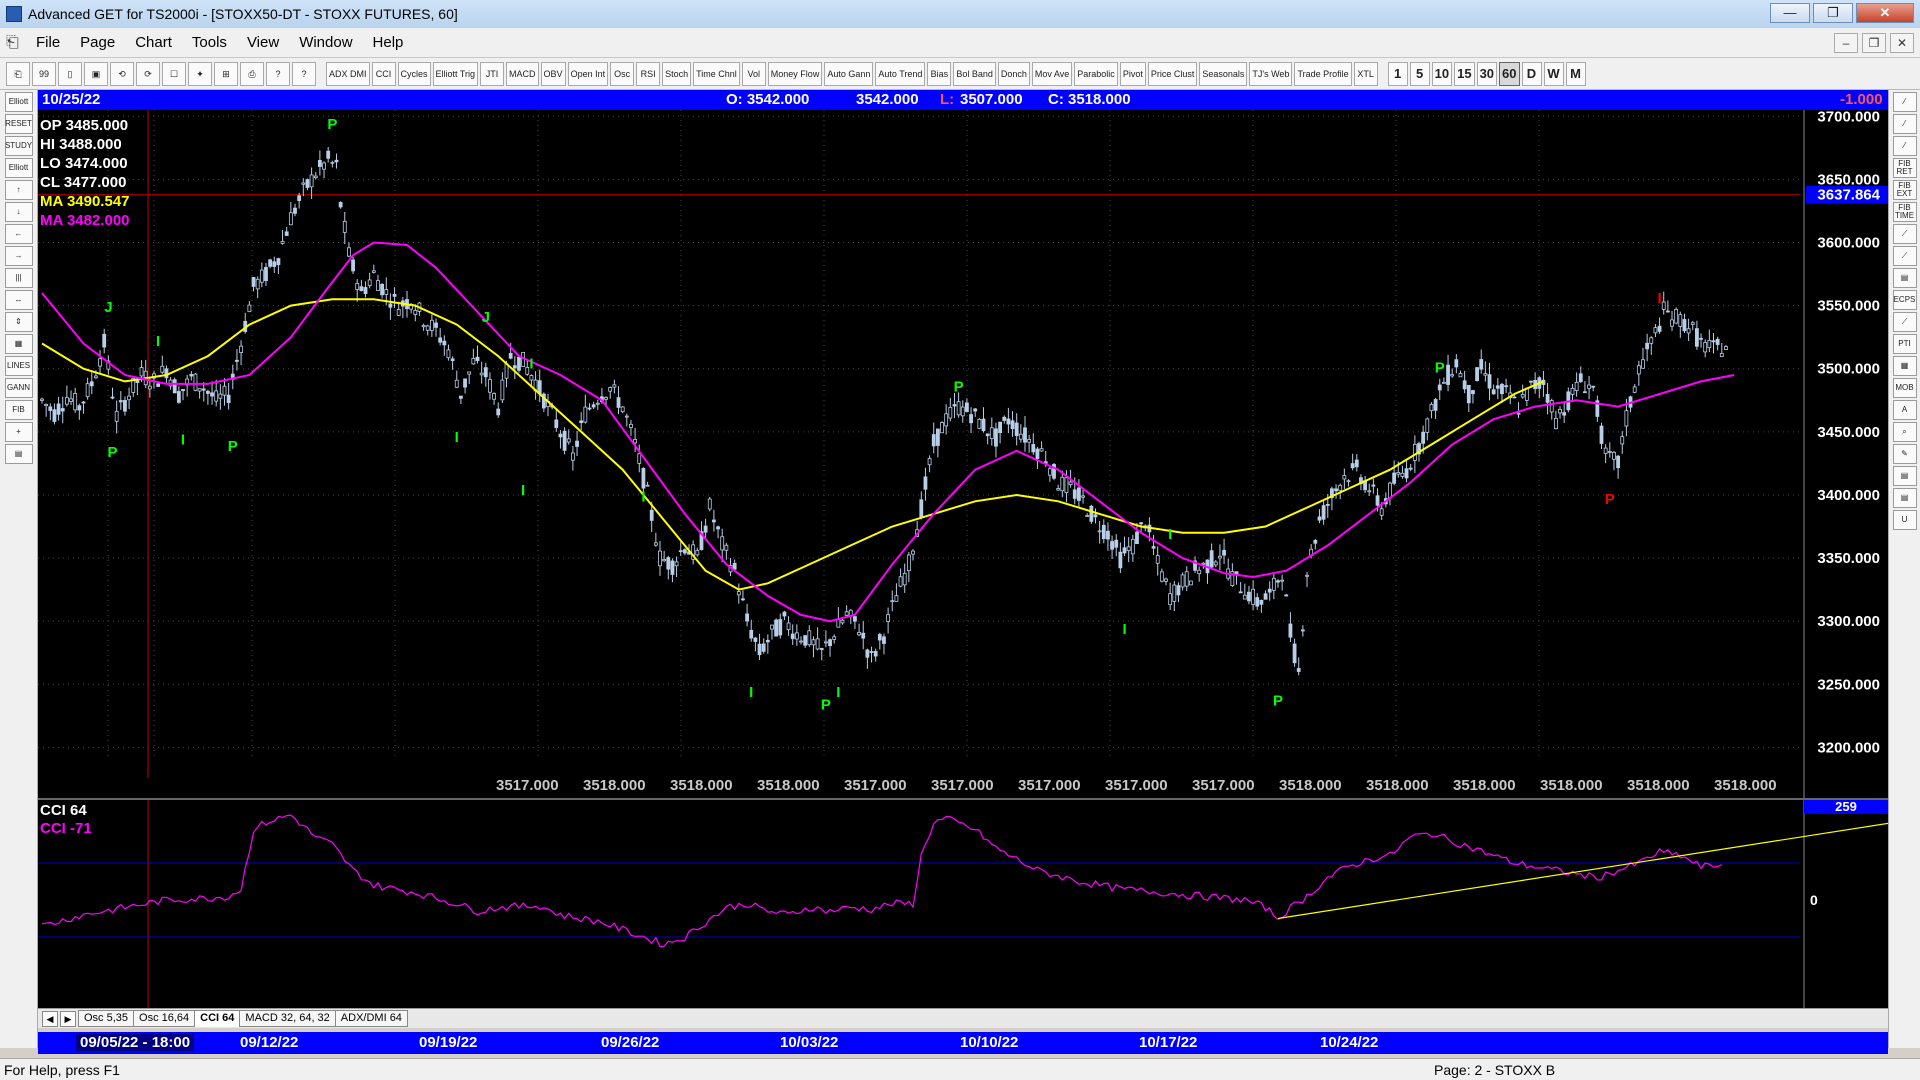 This screenshot has width=1920, height=1080. I want to click on period-button-M: M, so click(1575, 73).